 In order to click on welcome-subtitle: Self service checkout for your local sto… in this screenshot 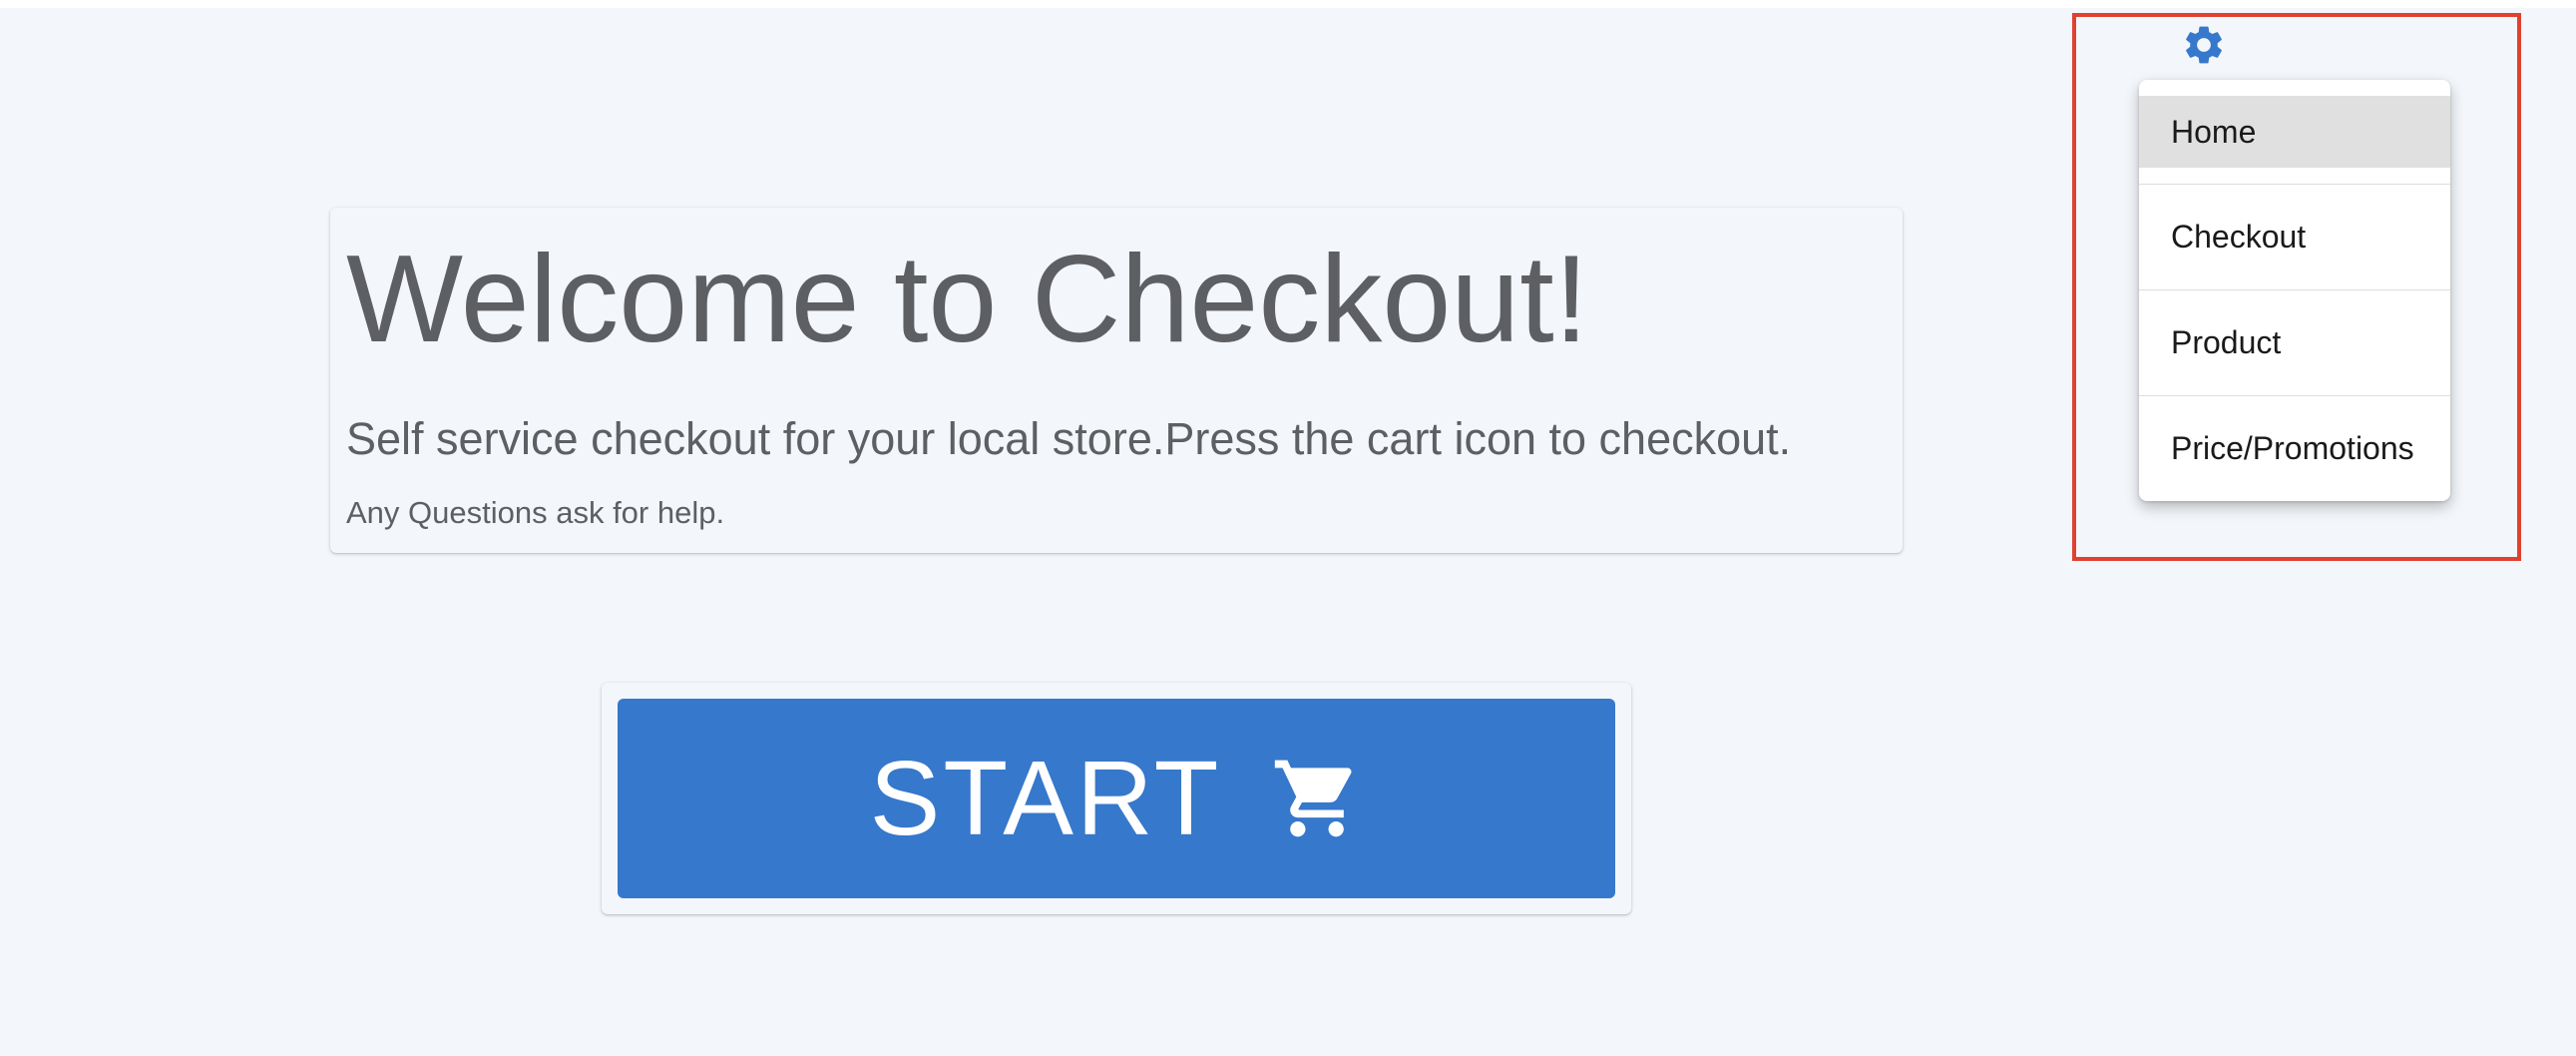, I will do `click(1069, 438)`.